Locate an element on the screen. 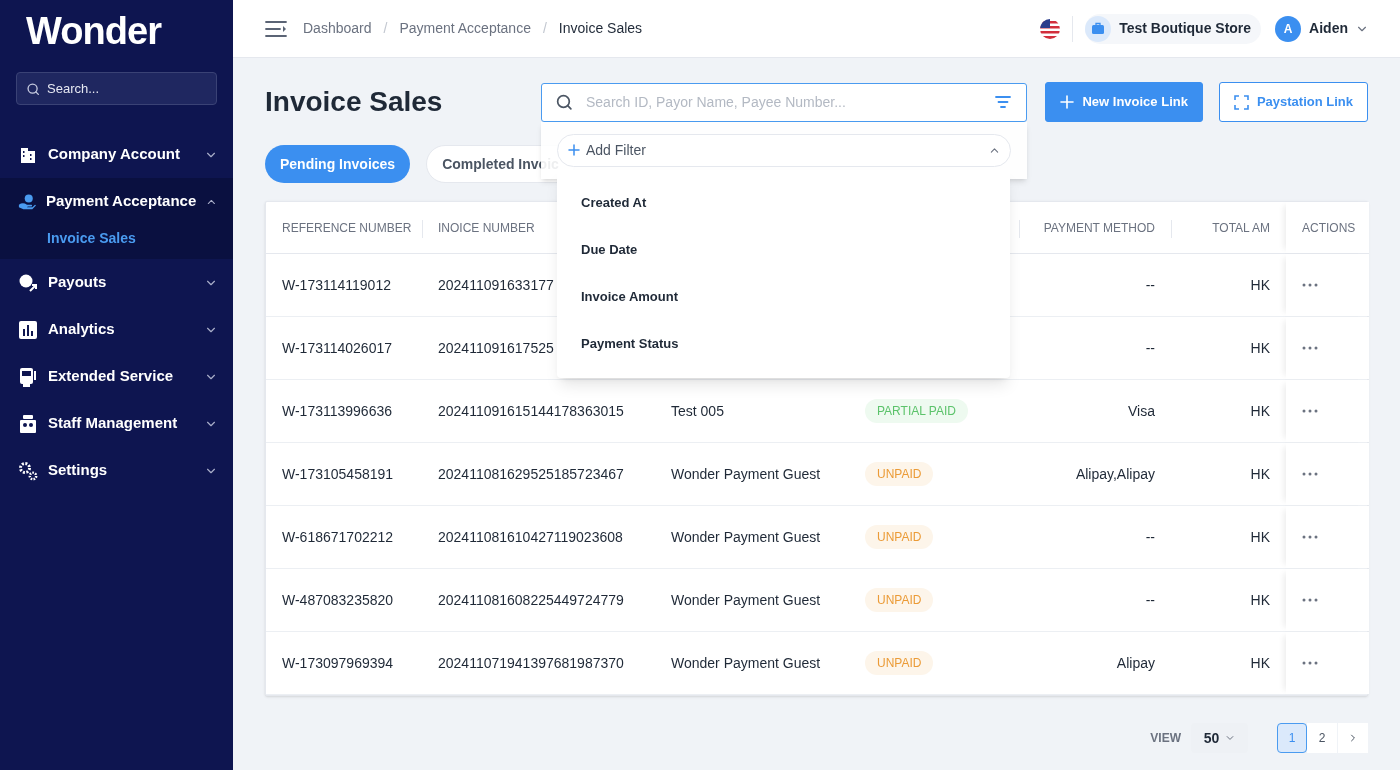 The width and height of the screenshot is (1400, 770). nav-item: Settings is located at coordinates (116, 470).